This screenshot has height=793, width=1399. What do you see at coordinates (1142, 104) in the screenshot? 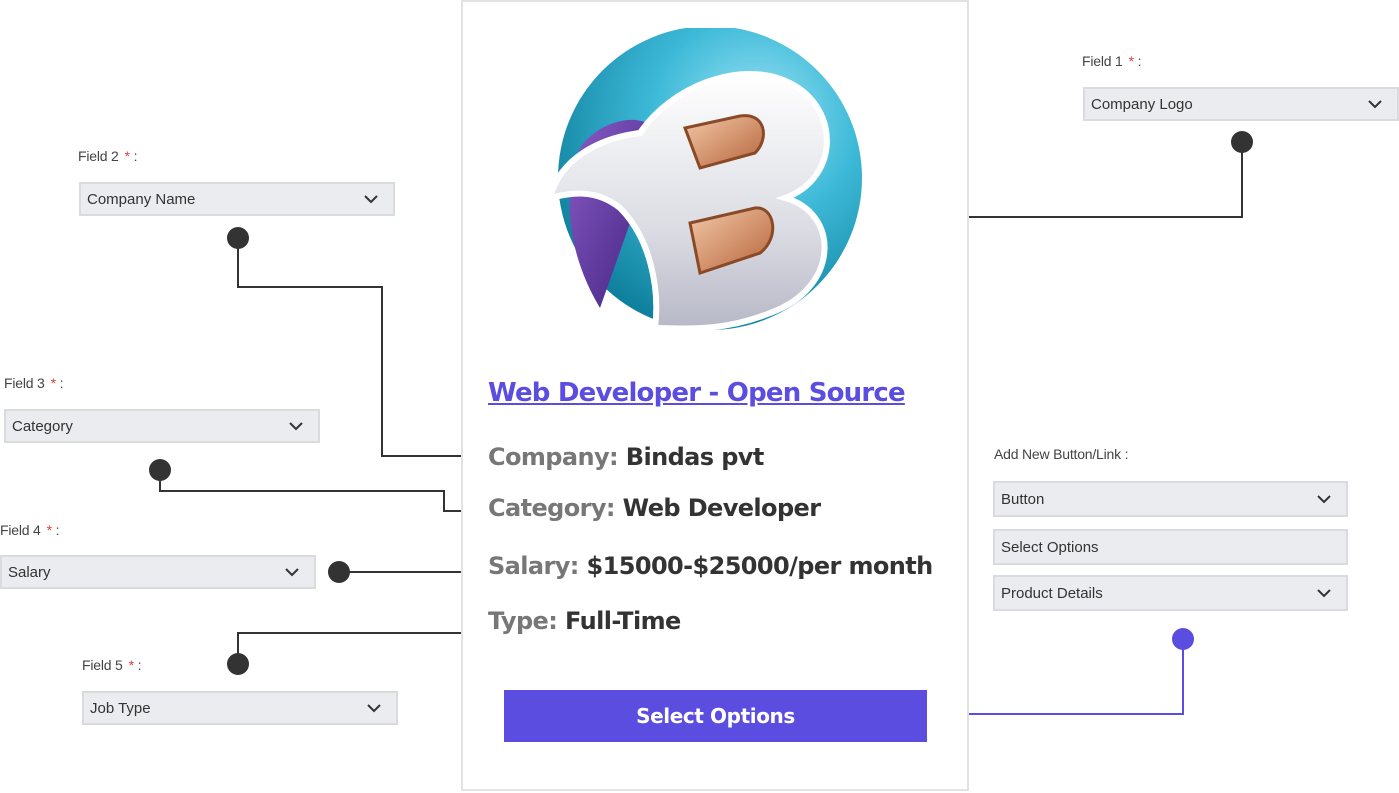
I see `field1-select-value: Company Logo` at bounding box center [1142, 104].